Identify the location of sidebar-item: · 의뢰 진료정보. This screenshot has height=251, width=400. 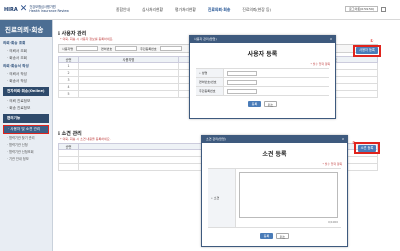
(26, 101).